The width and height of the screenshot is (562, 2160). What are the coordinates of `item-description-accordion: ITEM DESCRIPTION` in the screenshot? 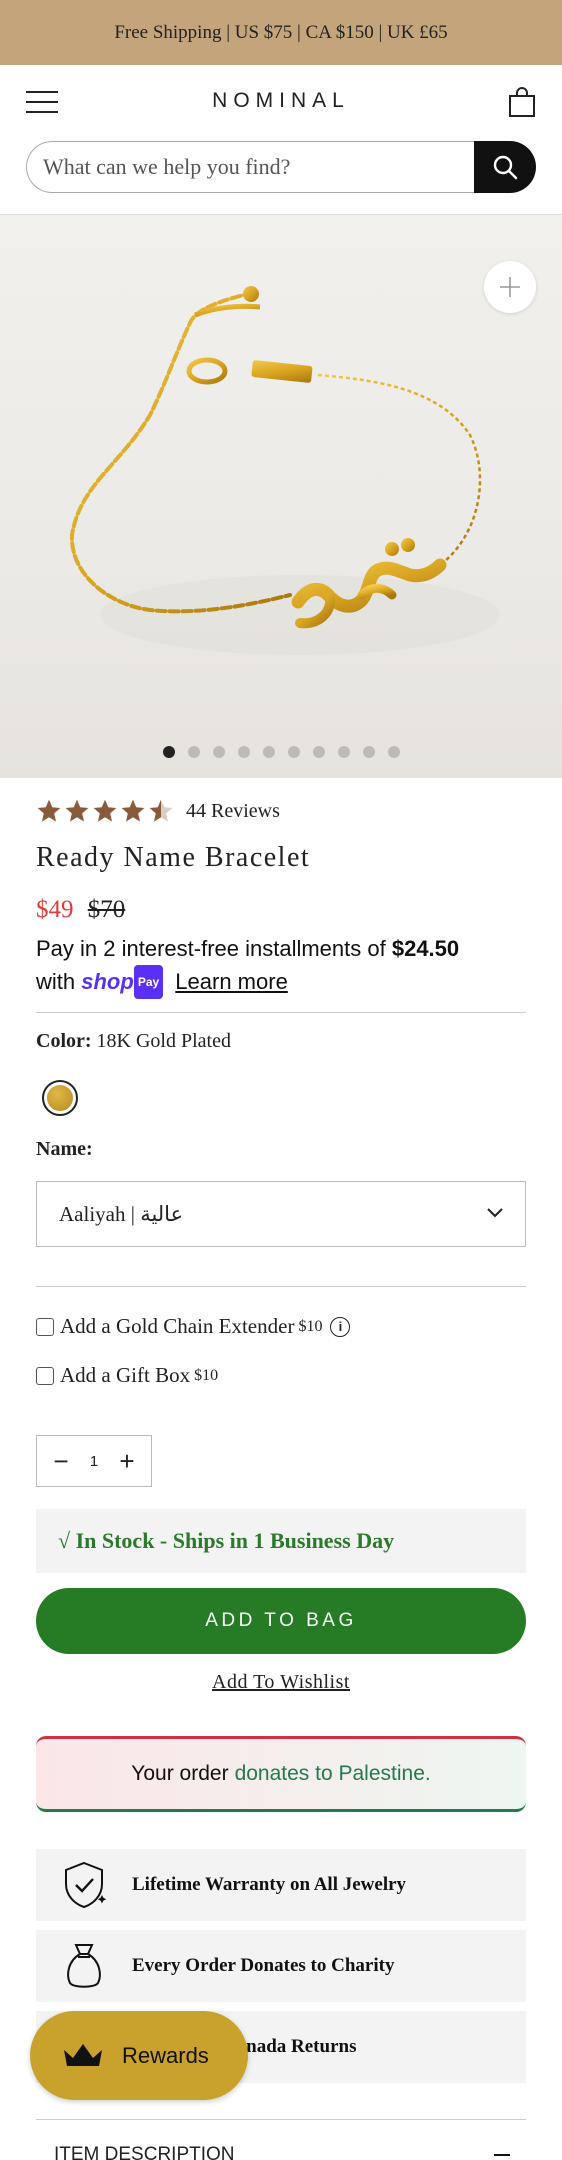 It's located at (281, 2139).